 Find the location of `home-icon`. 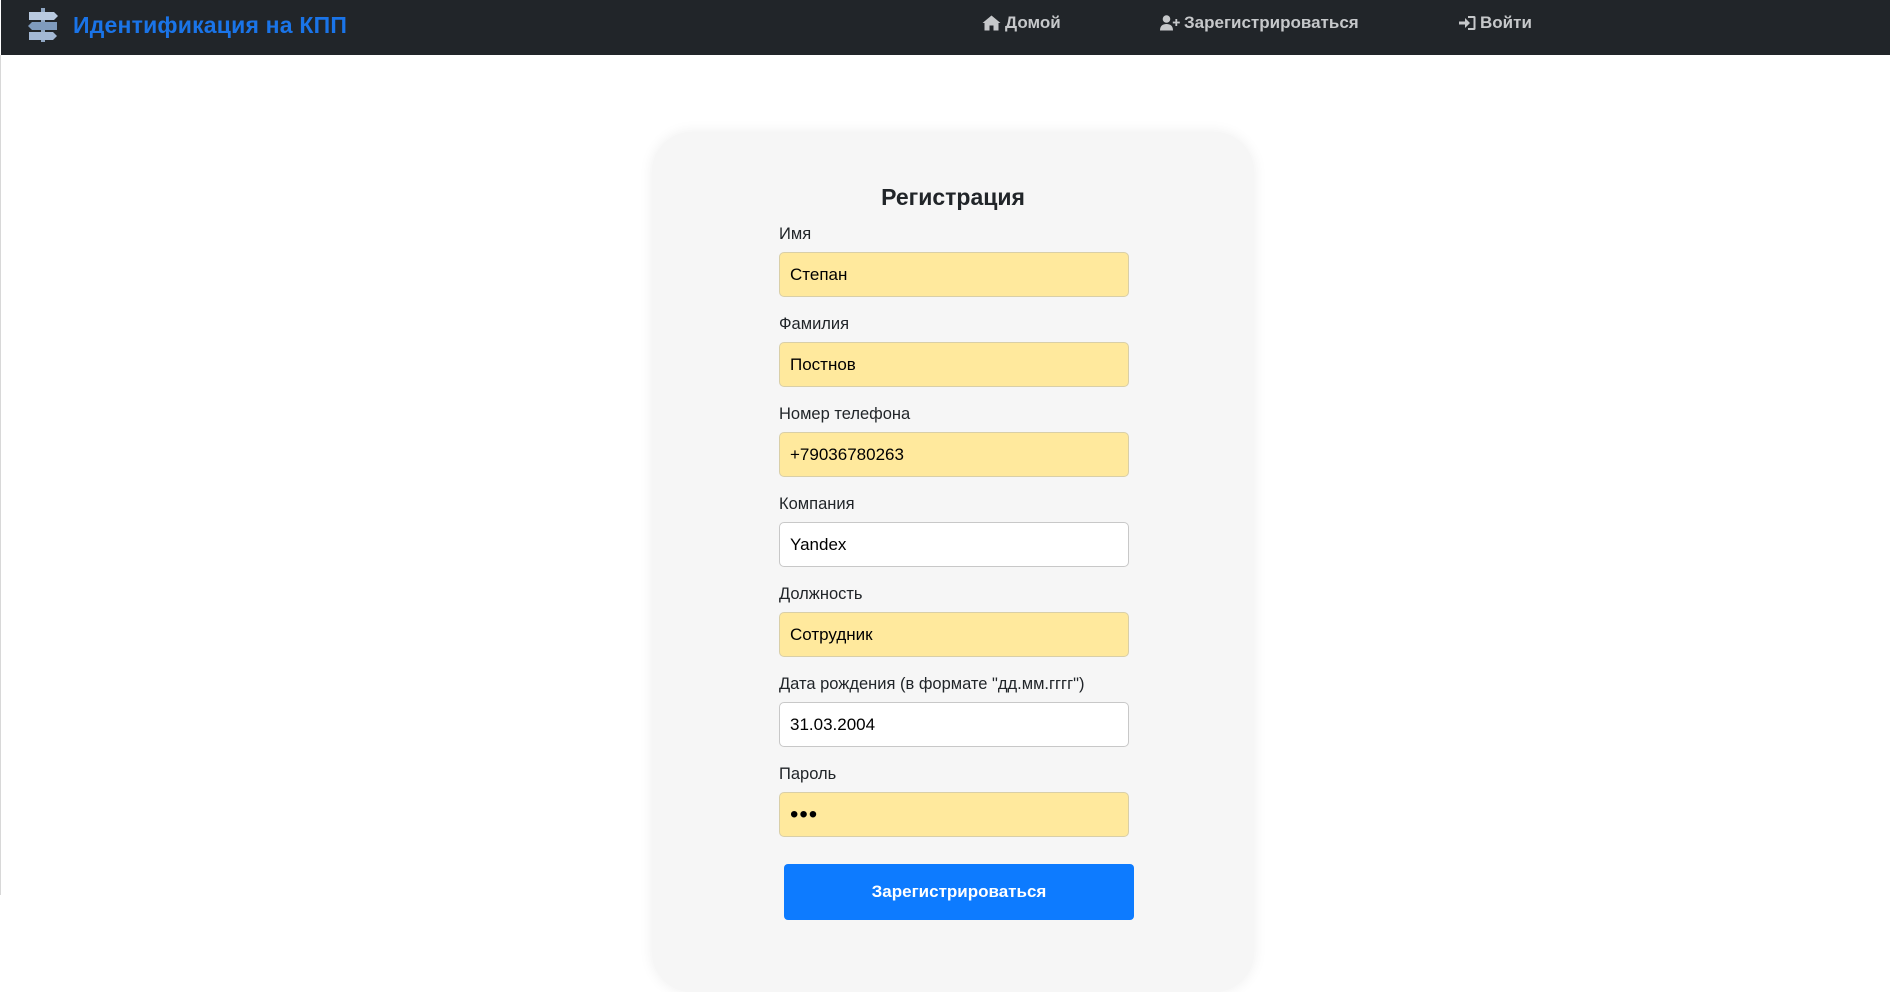

home-icon is located at coordinates (991, 23).